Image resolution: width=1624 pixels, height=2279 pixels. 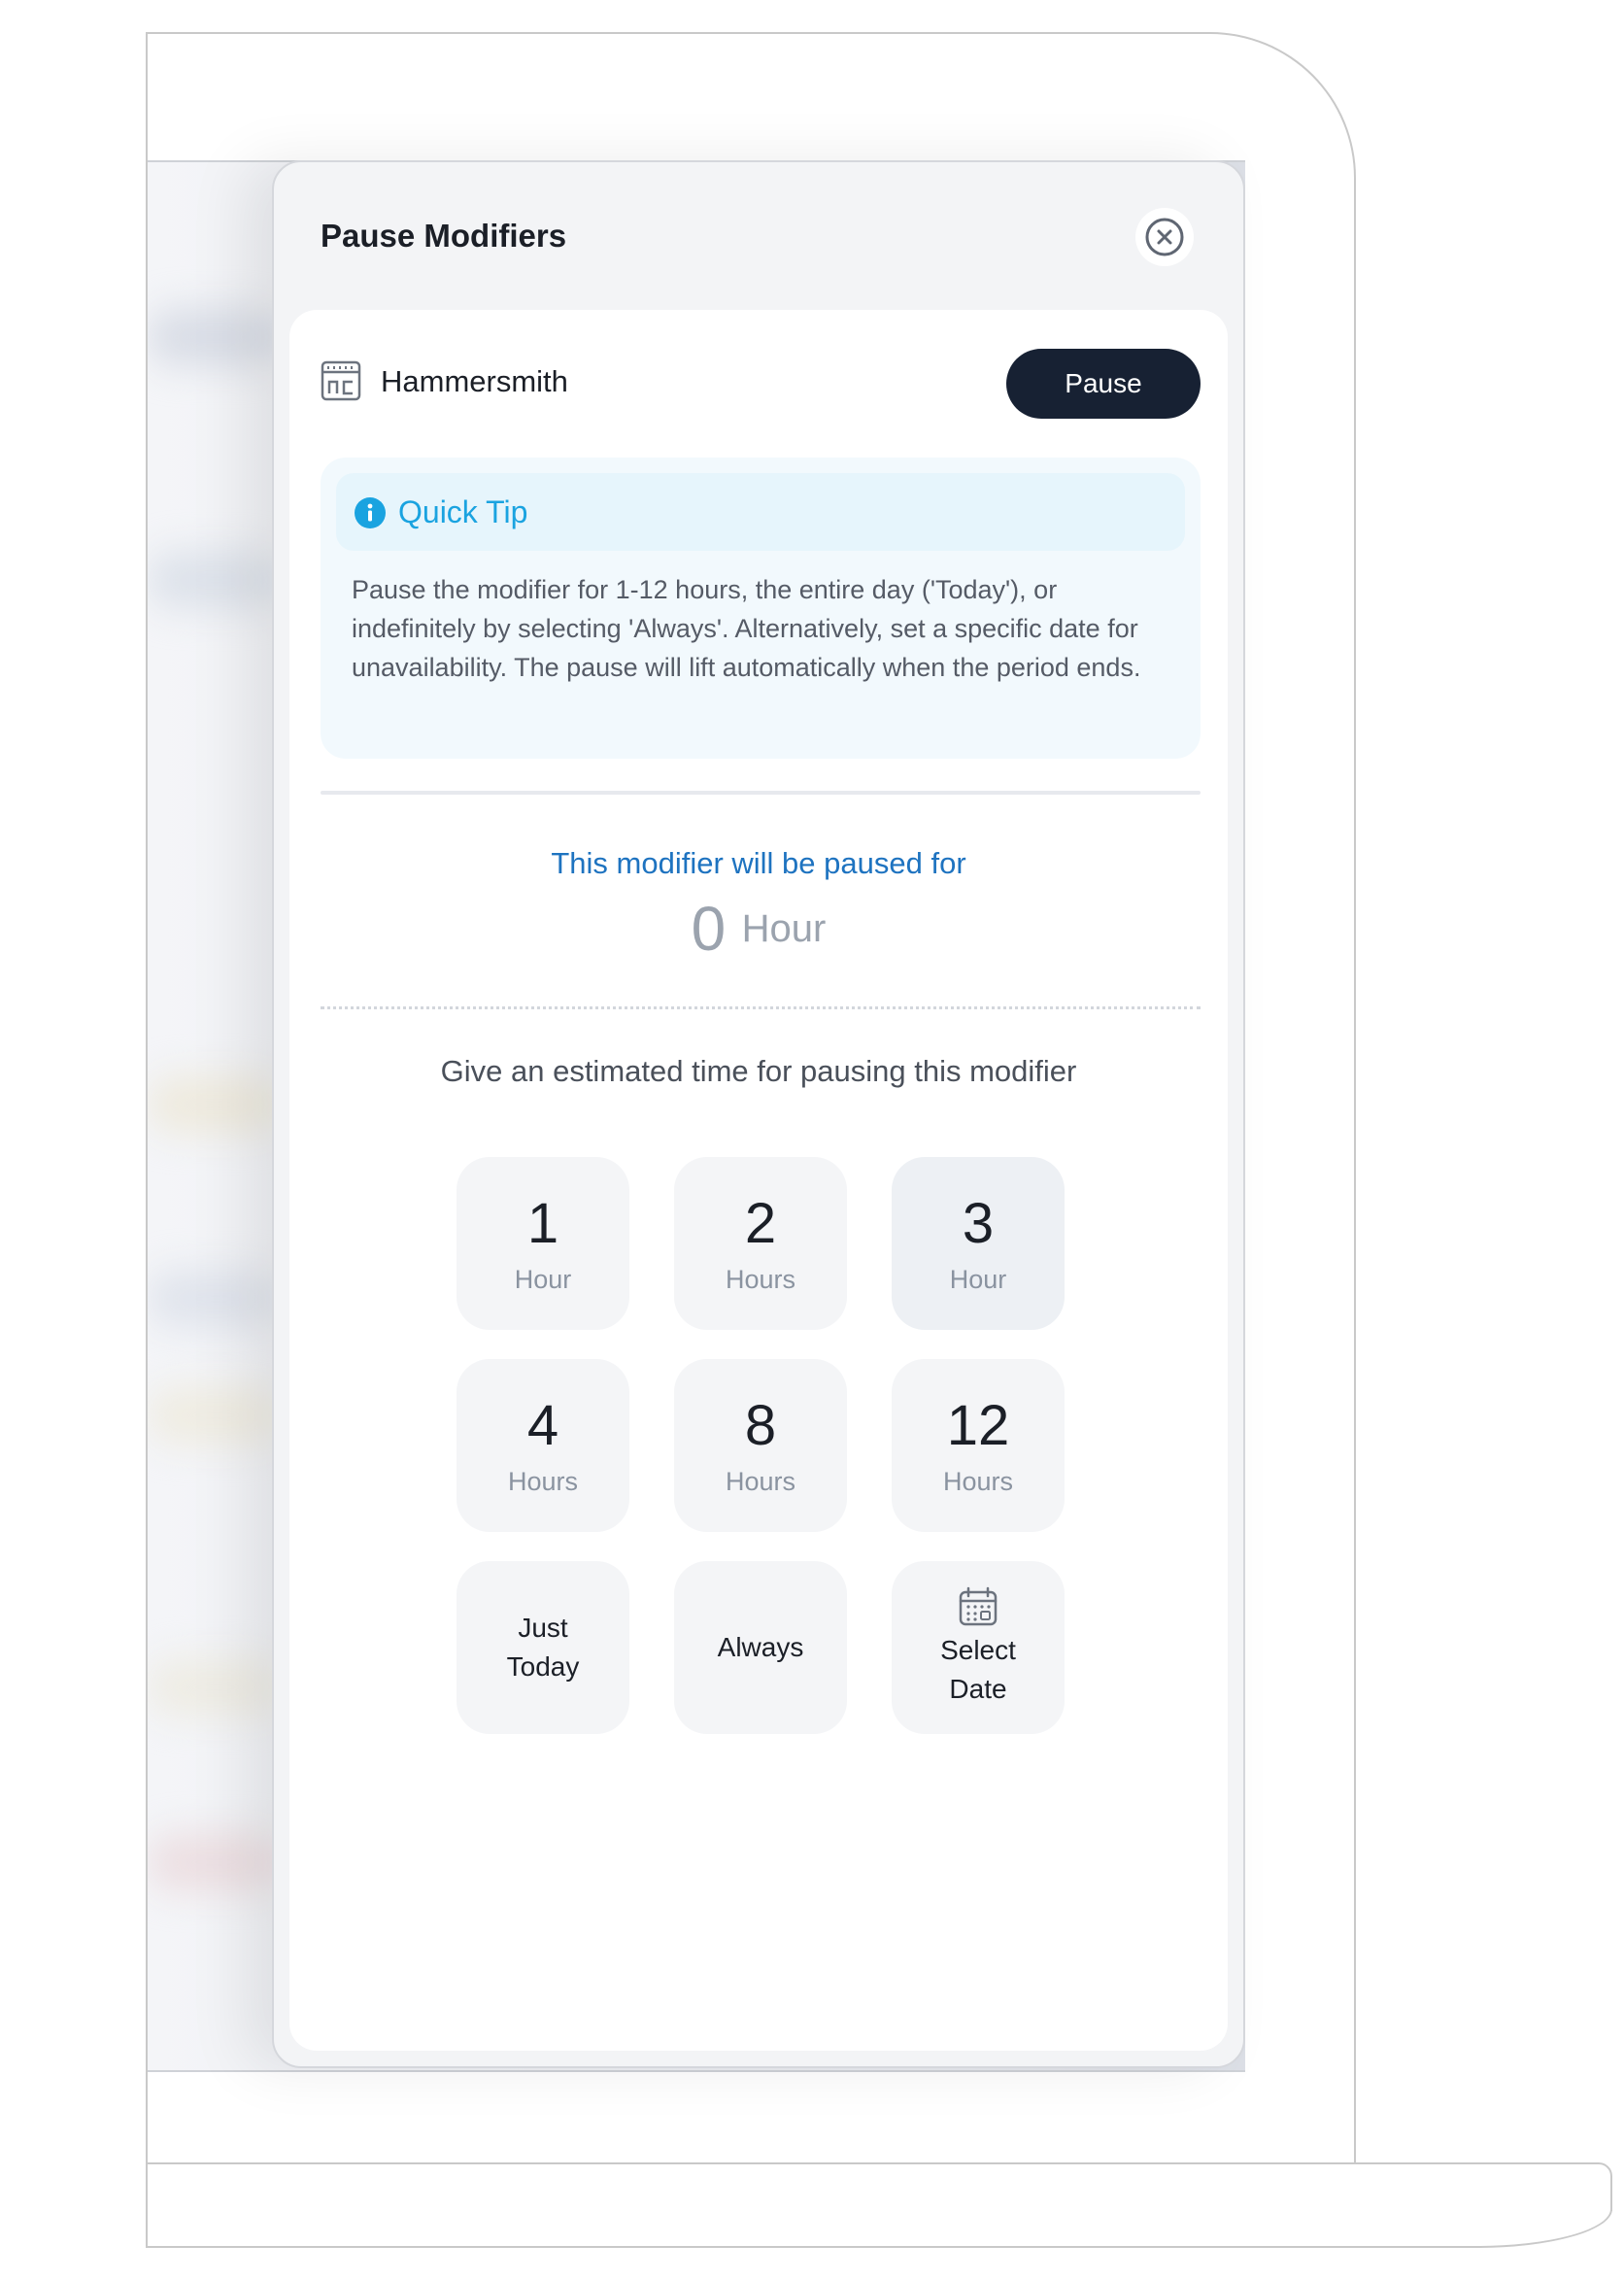 I want to click on close-button, so click(x=1164, y=237).